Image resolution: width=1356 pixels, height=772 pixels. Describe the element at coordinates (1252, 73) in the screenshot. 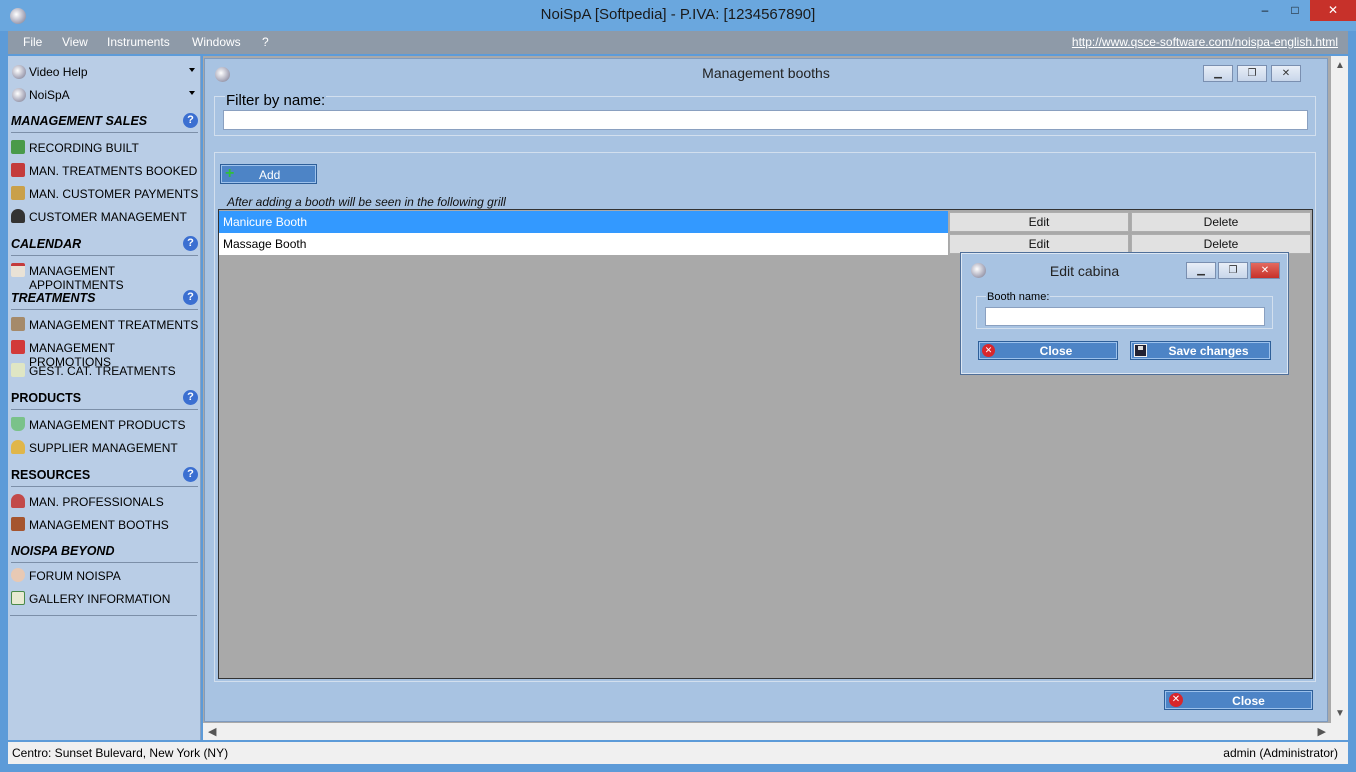

I see `child-restore-button: ❐` at that location.